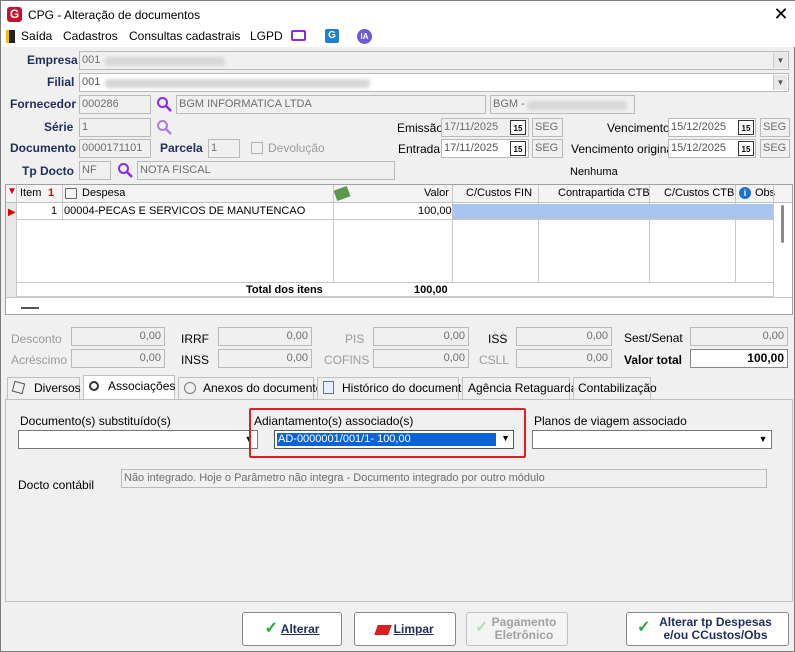  What do you see at coordinates (181, 148) in the screenshot?
I see `parcela-label: Parcela` at bounding box center [181, 148].